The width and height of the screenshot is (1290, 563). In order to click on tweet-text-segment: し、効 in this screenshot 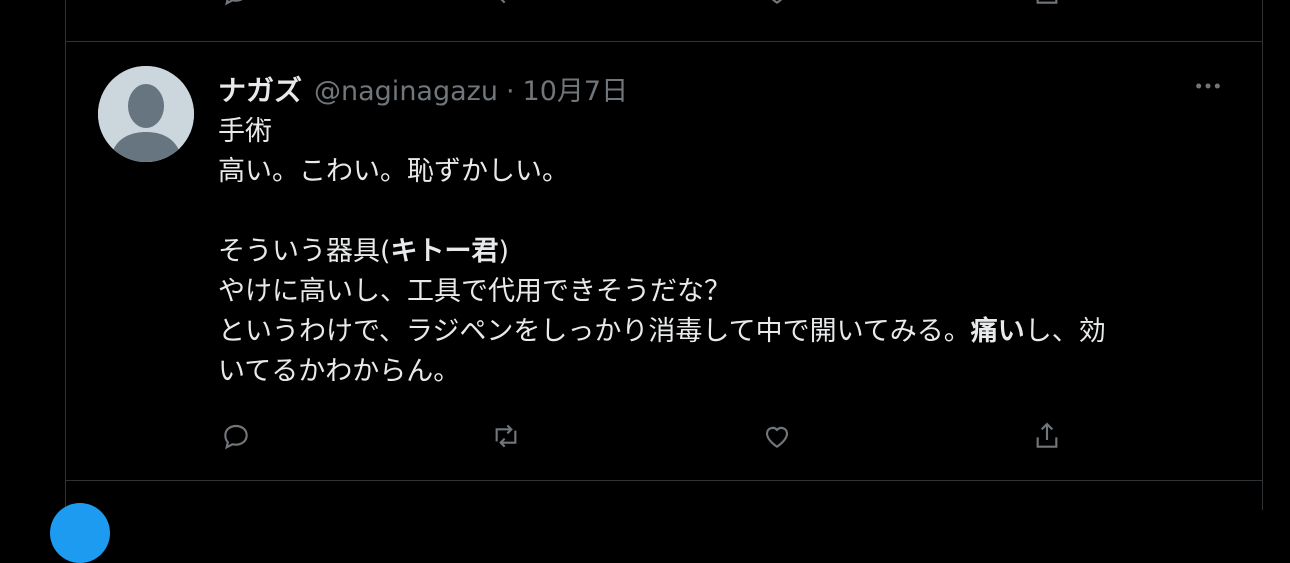, I will do `click(1065, 331)`.